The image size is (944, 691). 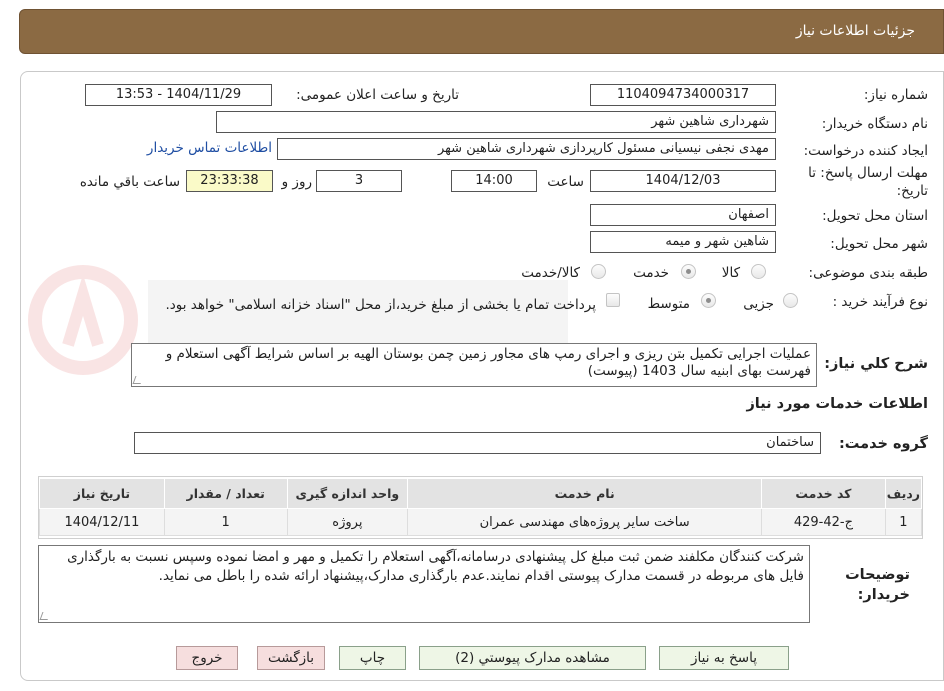 I want to click on column-header-service-name: نام خدمت, so click(x=585, y=493).